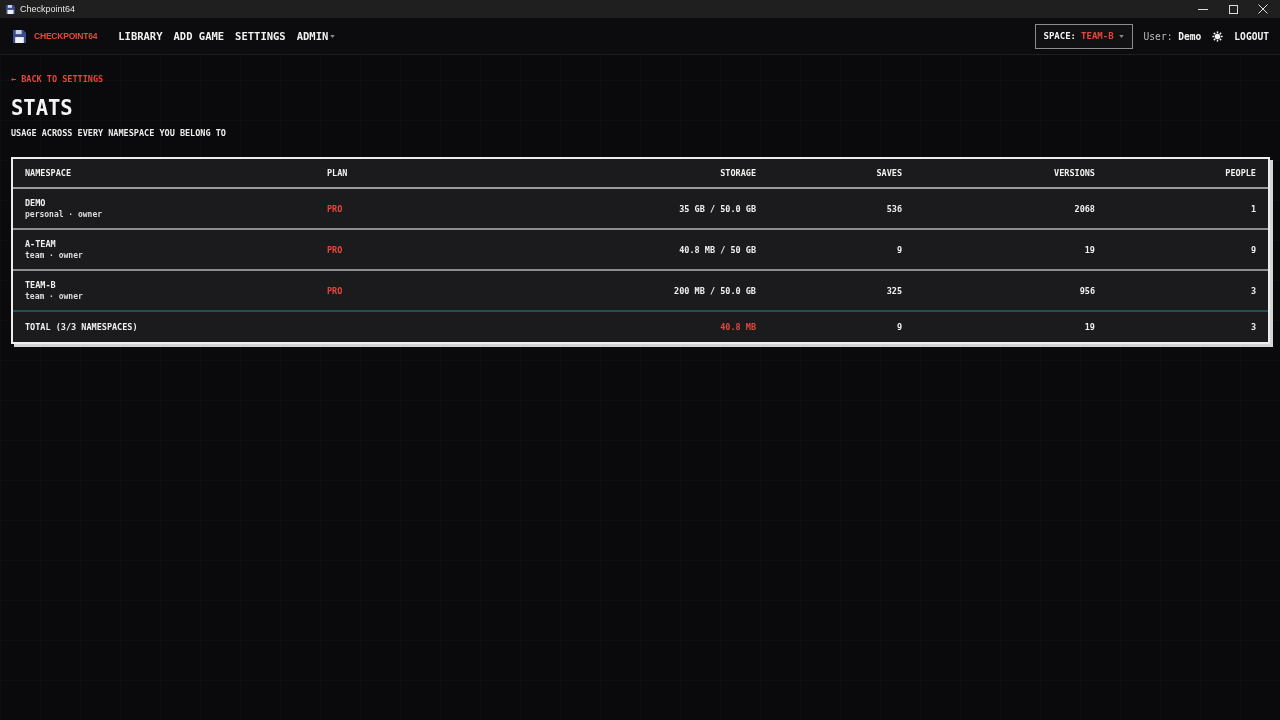 Image resolution: width=1280 pixels, height=720 pixels. What do you see at coordinates (48, 173) in the screenshot?
I see `column-header: NAMESPACE` at bounding box center [48, 173].